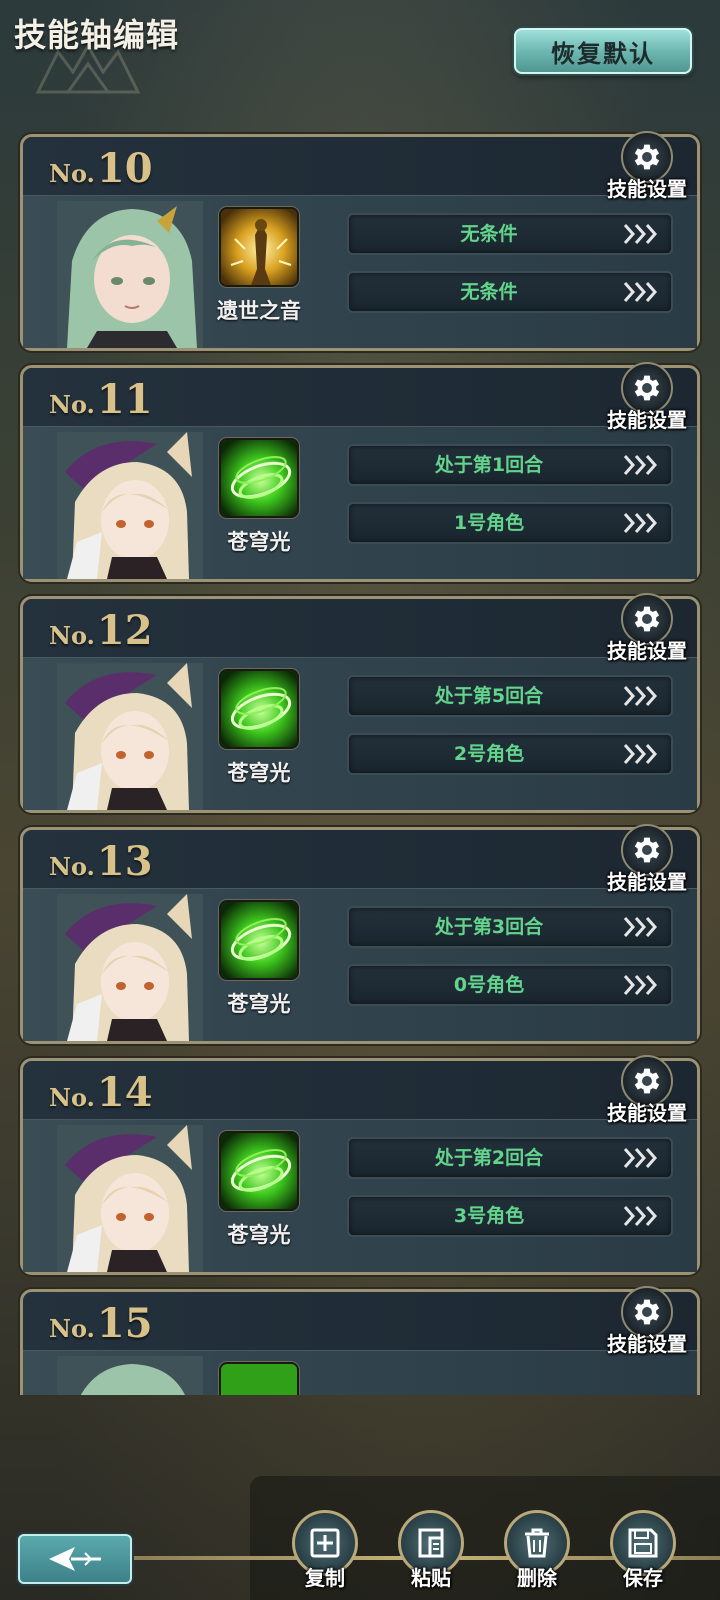  What do you see at coordinates (431, 1543) in the screenshot?
I see `paste-icon` at bounding box center [431, 1543].